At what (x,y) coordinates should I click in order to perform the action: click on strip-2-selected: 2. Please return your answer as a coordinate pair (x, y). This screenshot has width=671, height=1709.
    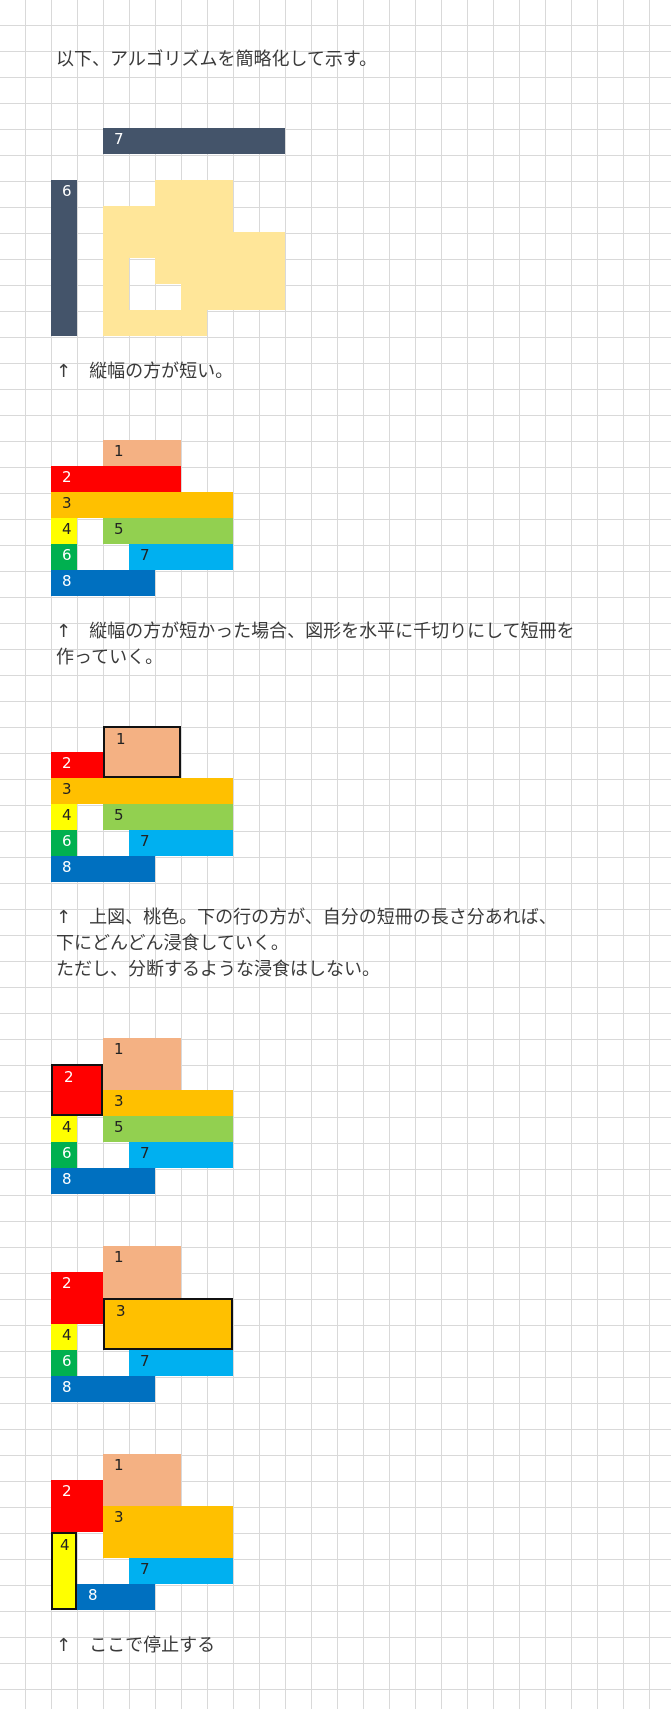
    Looking at the image, I should click on (77, 1090).